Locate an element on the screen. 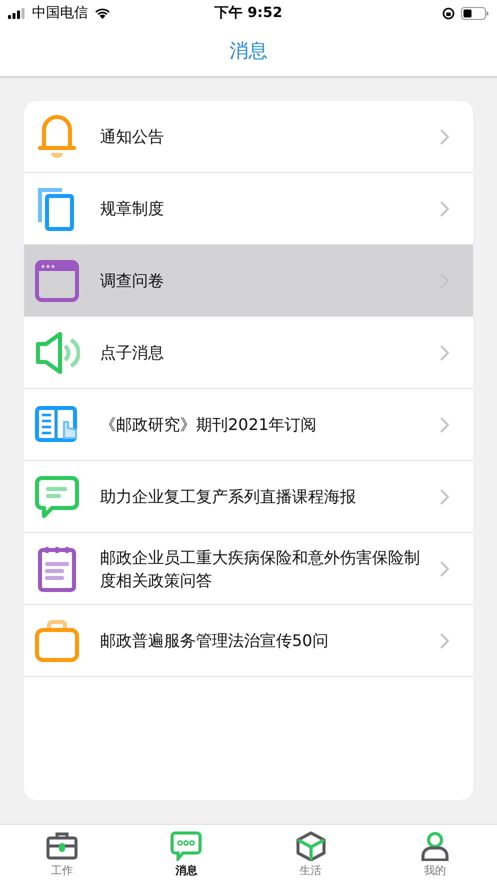  menu-item-label: 邮政普遍服务管理法治宣传50问 is located at coordinates (215, 641).